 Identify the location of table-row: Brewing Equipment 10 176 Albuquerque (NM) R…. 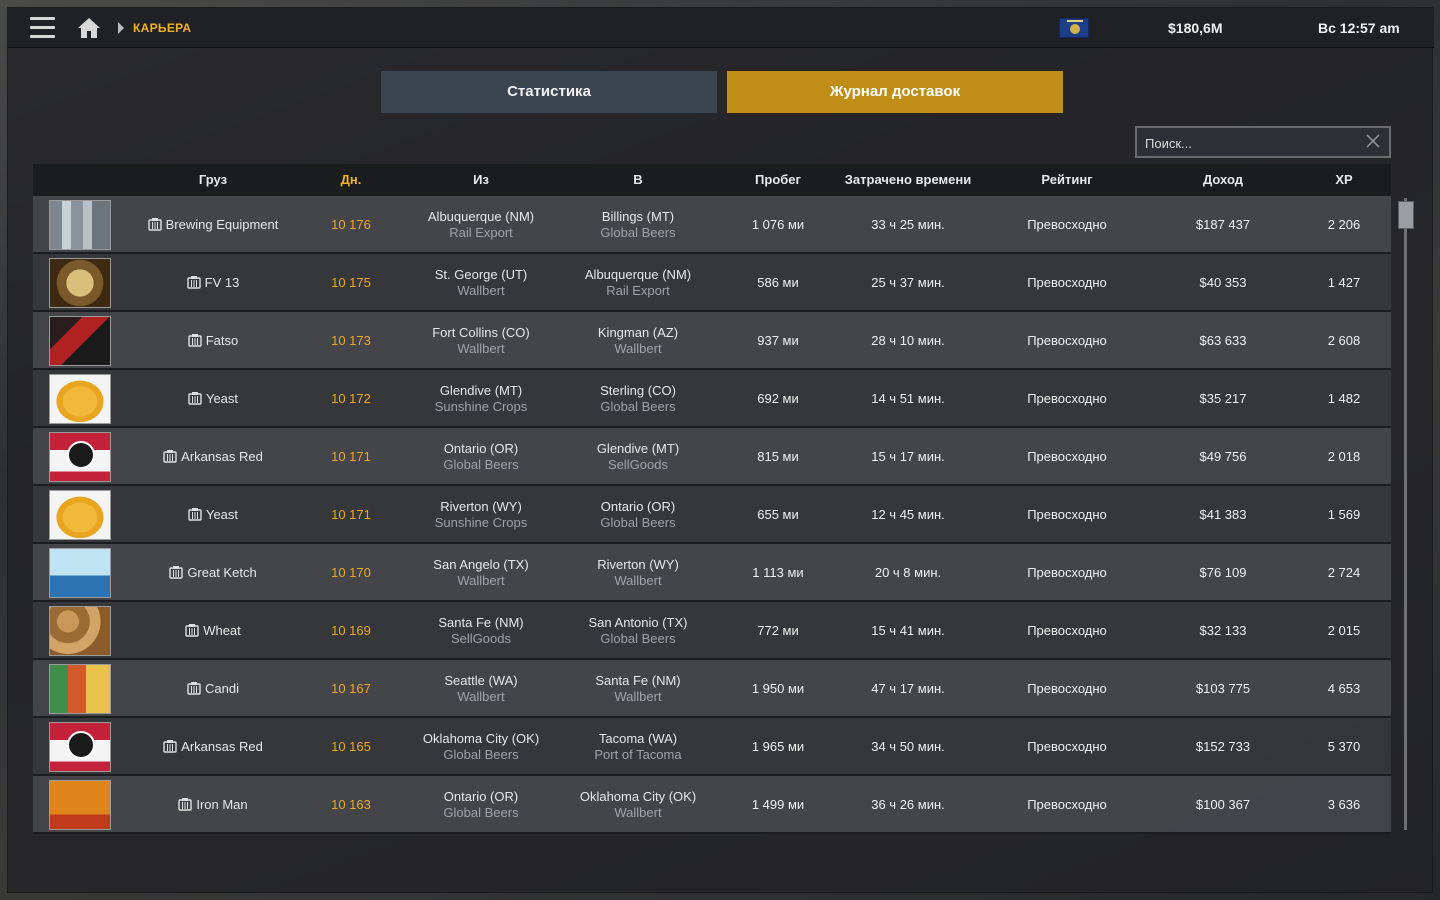
(712, 225).